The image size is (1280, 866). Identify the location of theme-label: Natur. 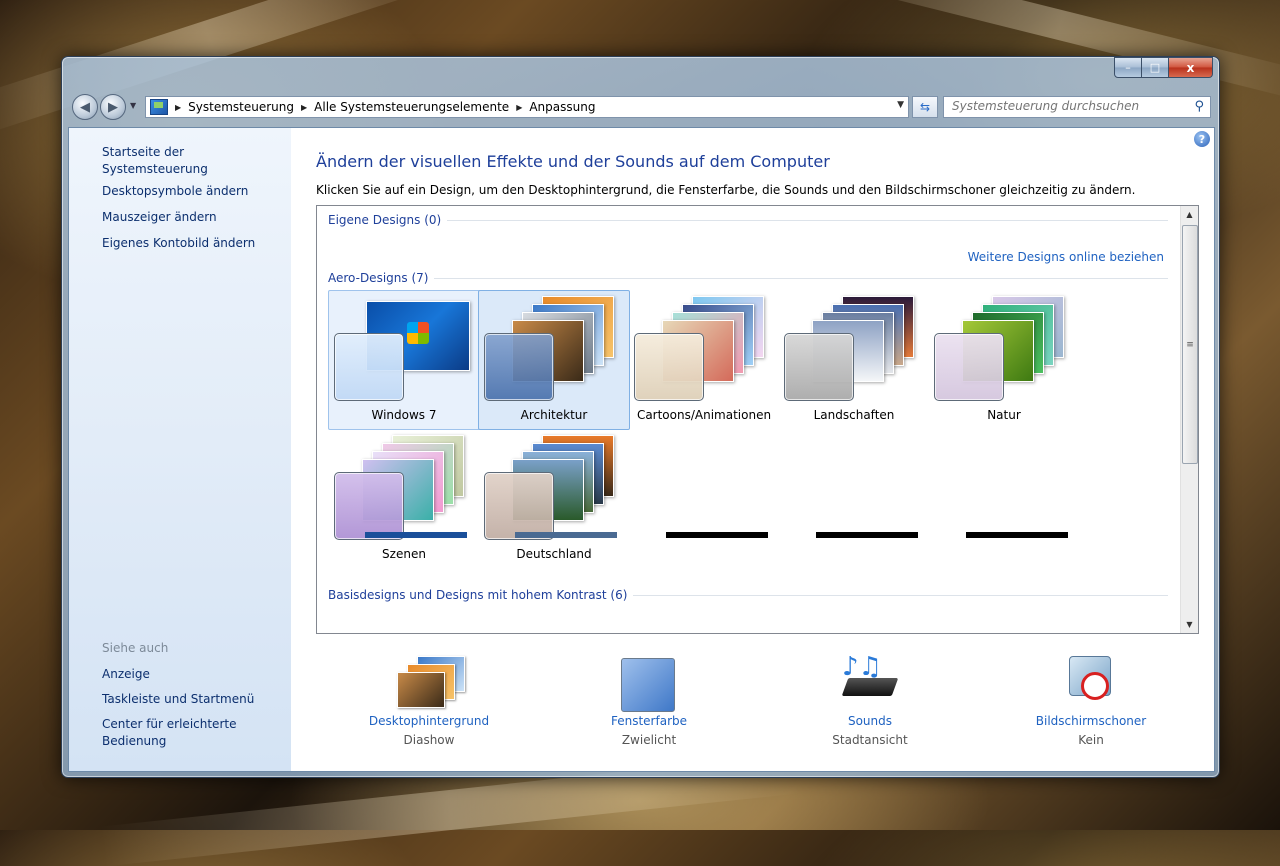
(1004, 415).